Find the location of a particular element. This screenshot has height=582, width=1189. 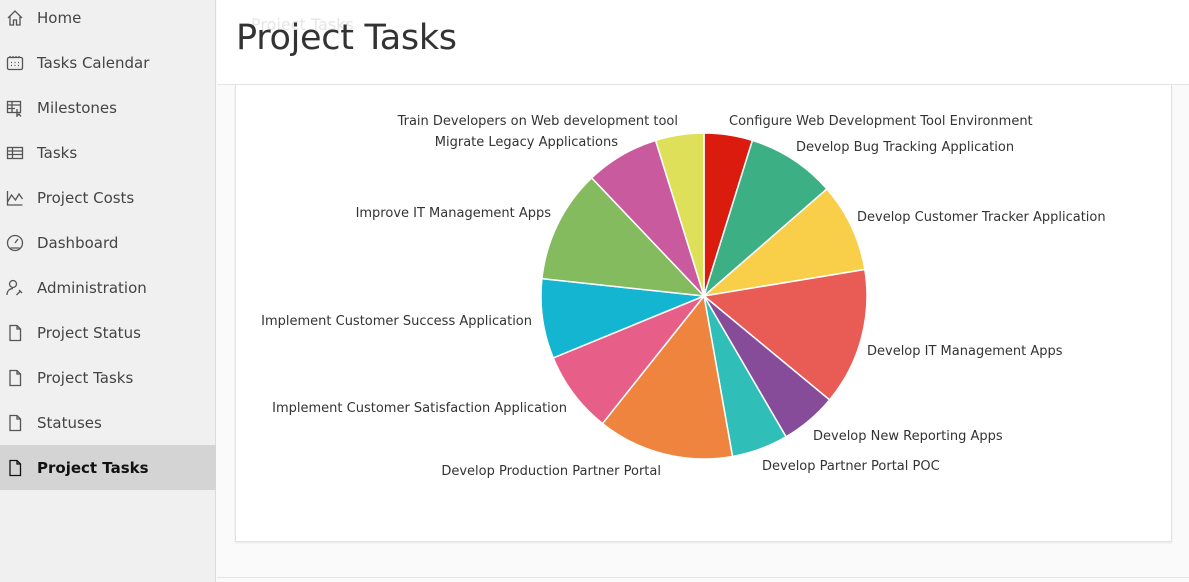

slice-label: Train Developers on Web development tool is located at coordinates (537, 121).